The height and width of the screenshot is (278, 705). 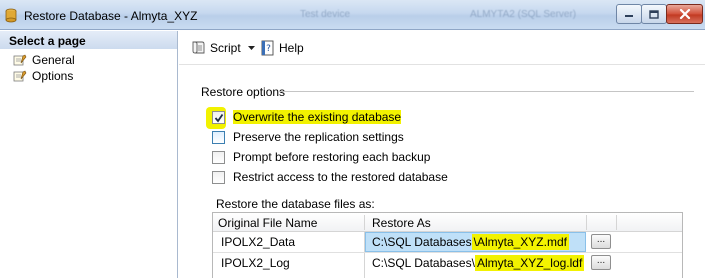 What do you see at coordinates (218, 177) in the screenshot?
I see `restrict-access-checkbox` at bounding box center [218, 177].